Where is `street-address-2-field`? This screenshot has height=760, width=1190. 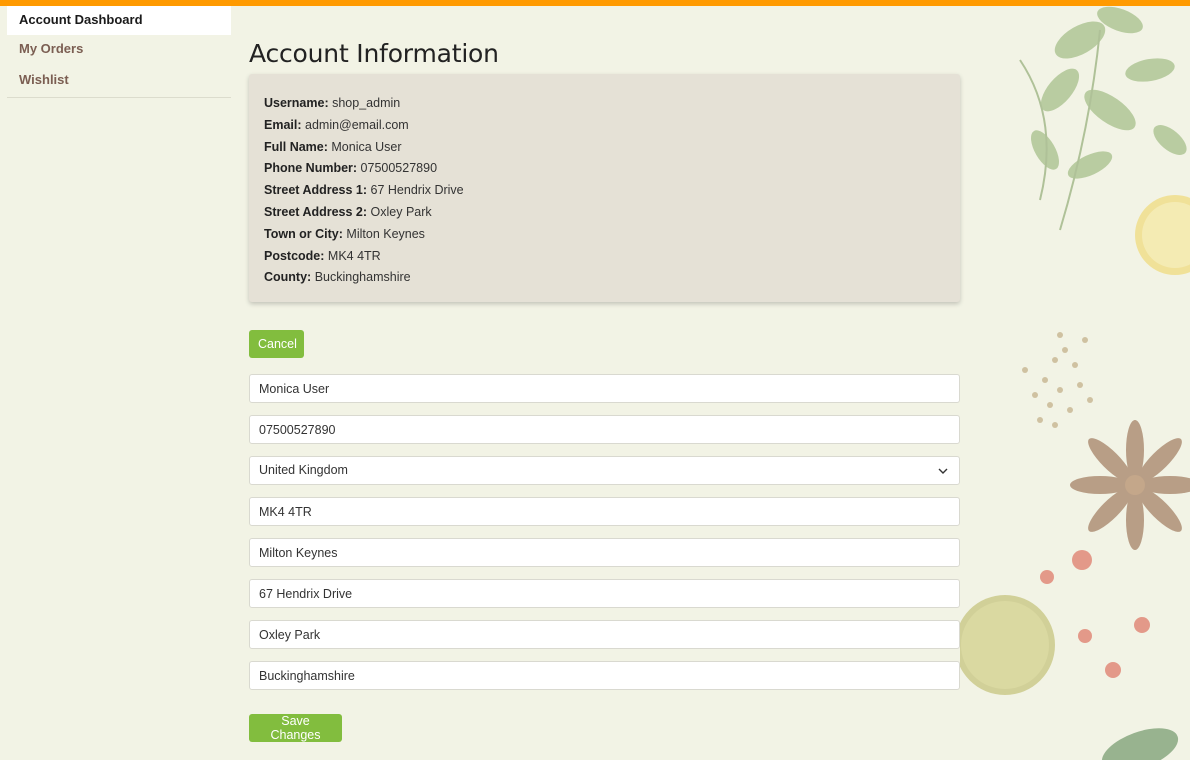 street-address-2-field is located at coordinates (604, 634).